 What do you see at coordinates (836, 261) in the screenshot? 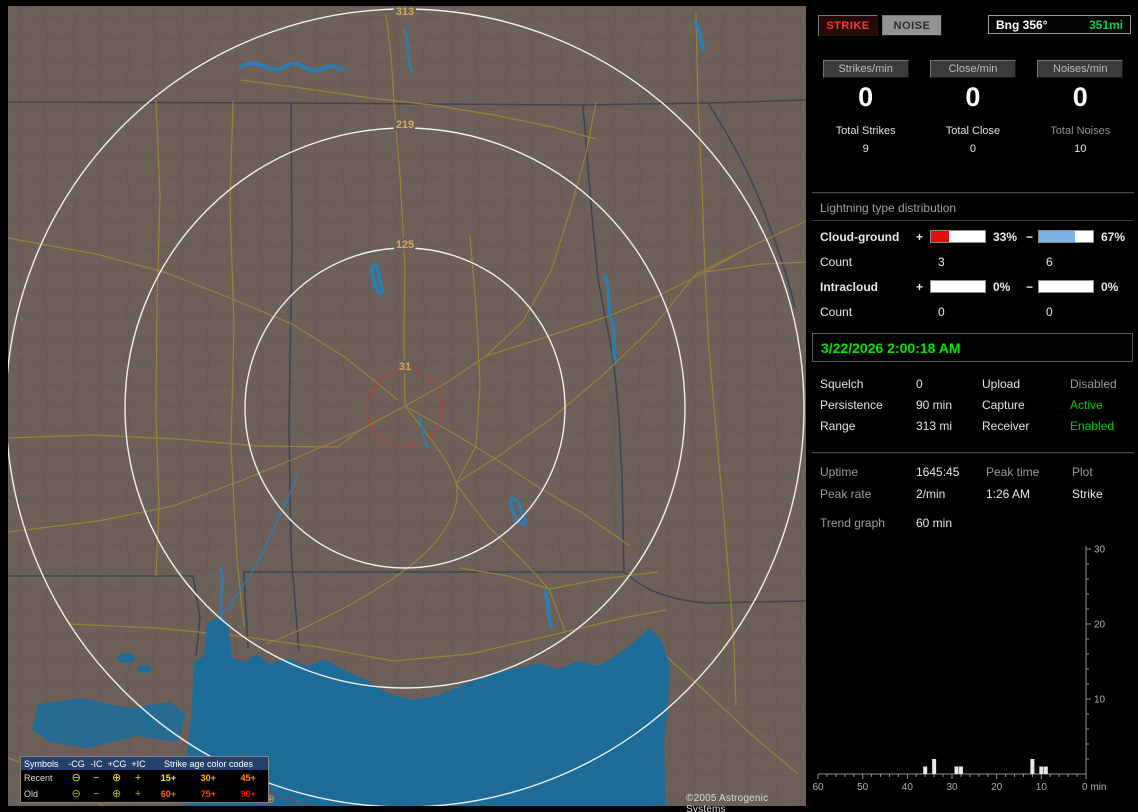
I see `cg-count-label: Count` at bounding box center [836, 261].